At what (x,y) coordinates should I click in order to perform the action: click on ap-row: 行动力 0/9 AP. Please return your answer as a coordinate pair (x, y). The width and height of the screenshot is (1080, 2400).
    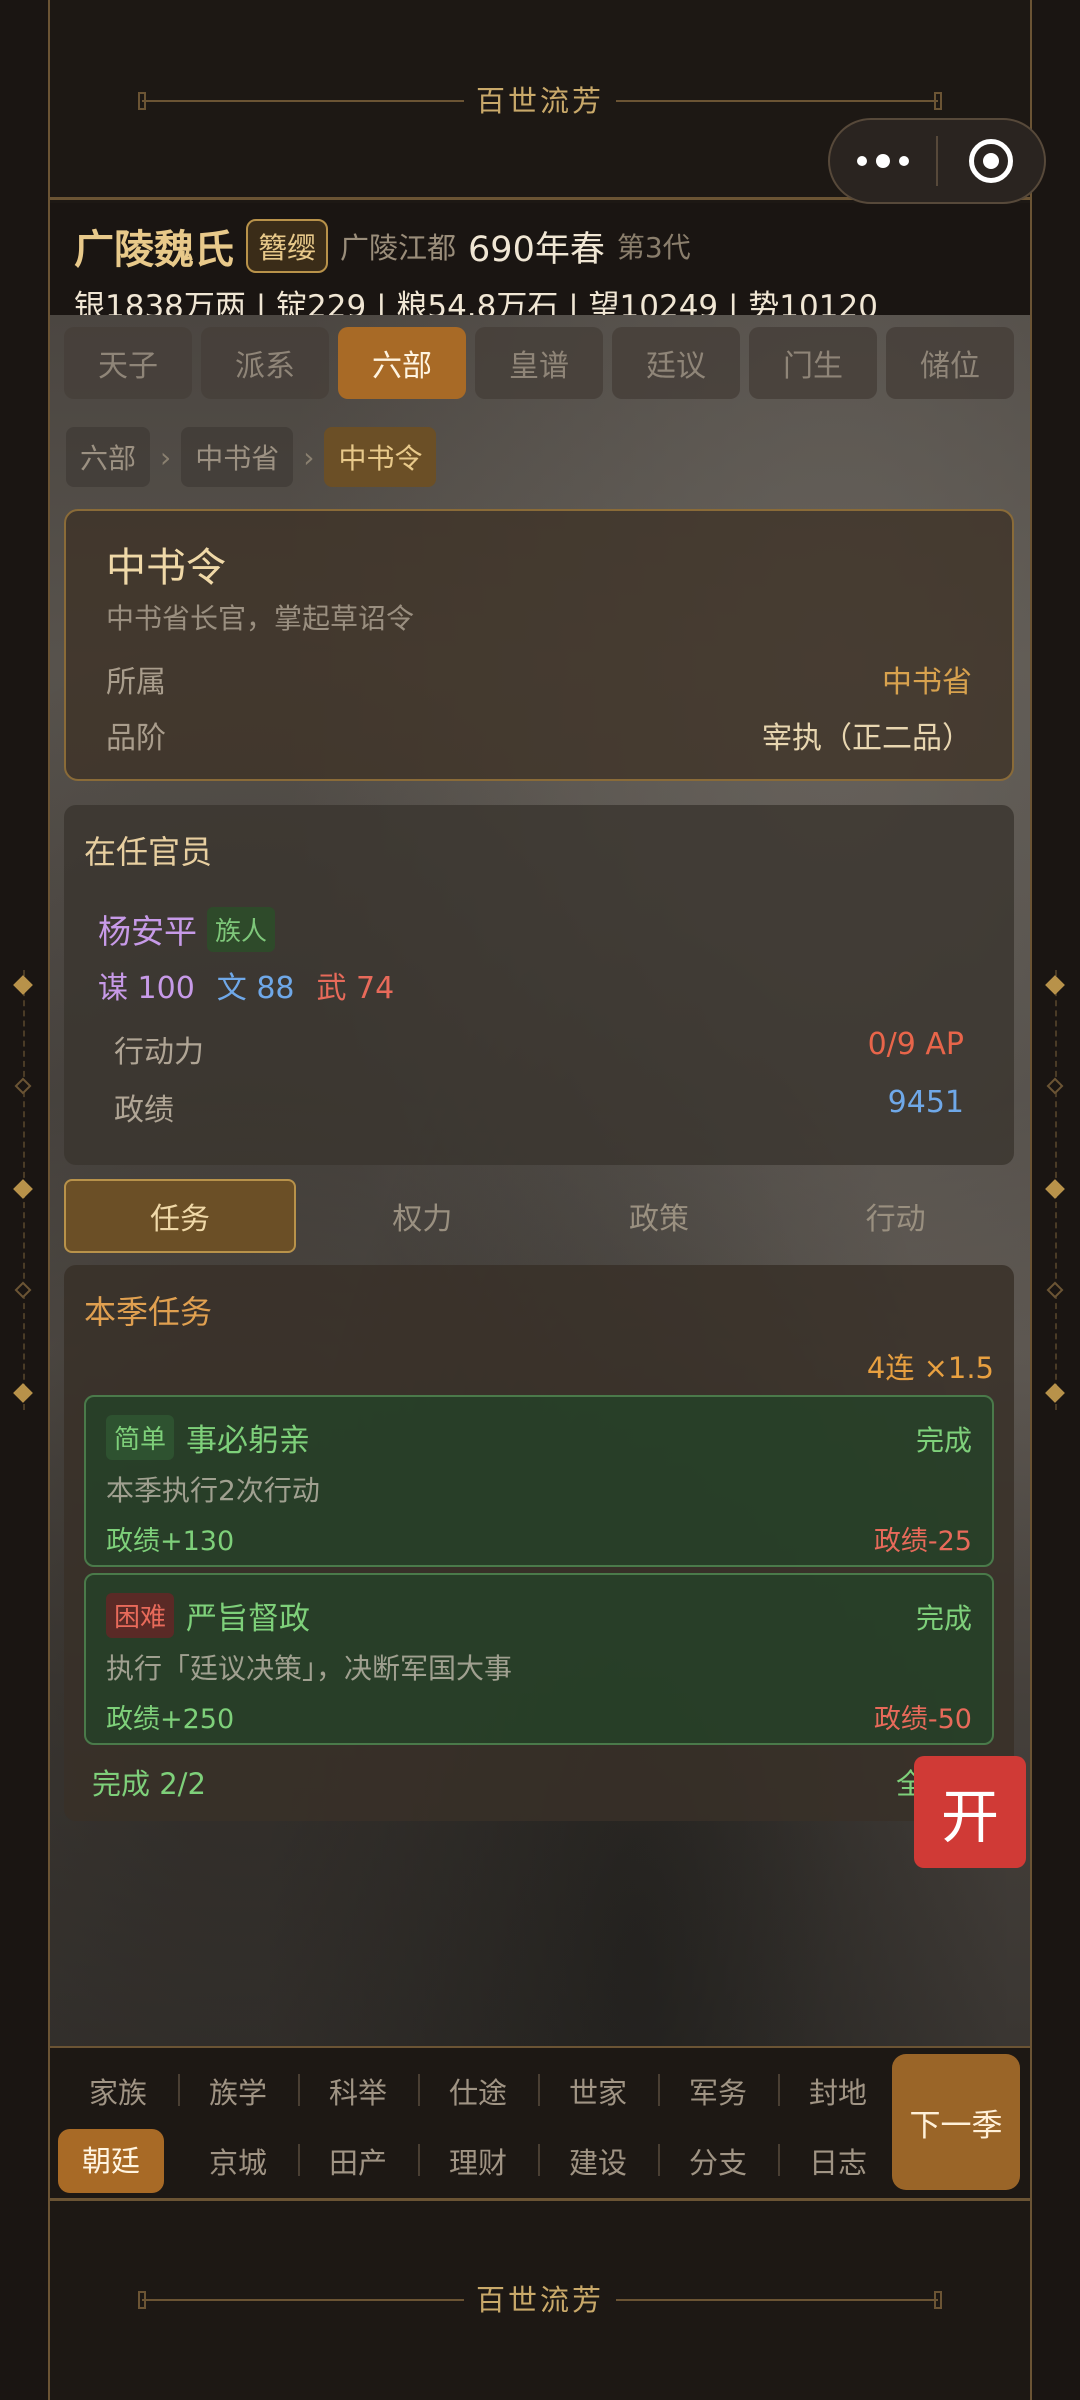
    Looking at the image, I should click on (539, 1049).